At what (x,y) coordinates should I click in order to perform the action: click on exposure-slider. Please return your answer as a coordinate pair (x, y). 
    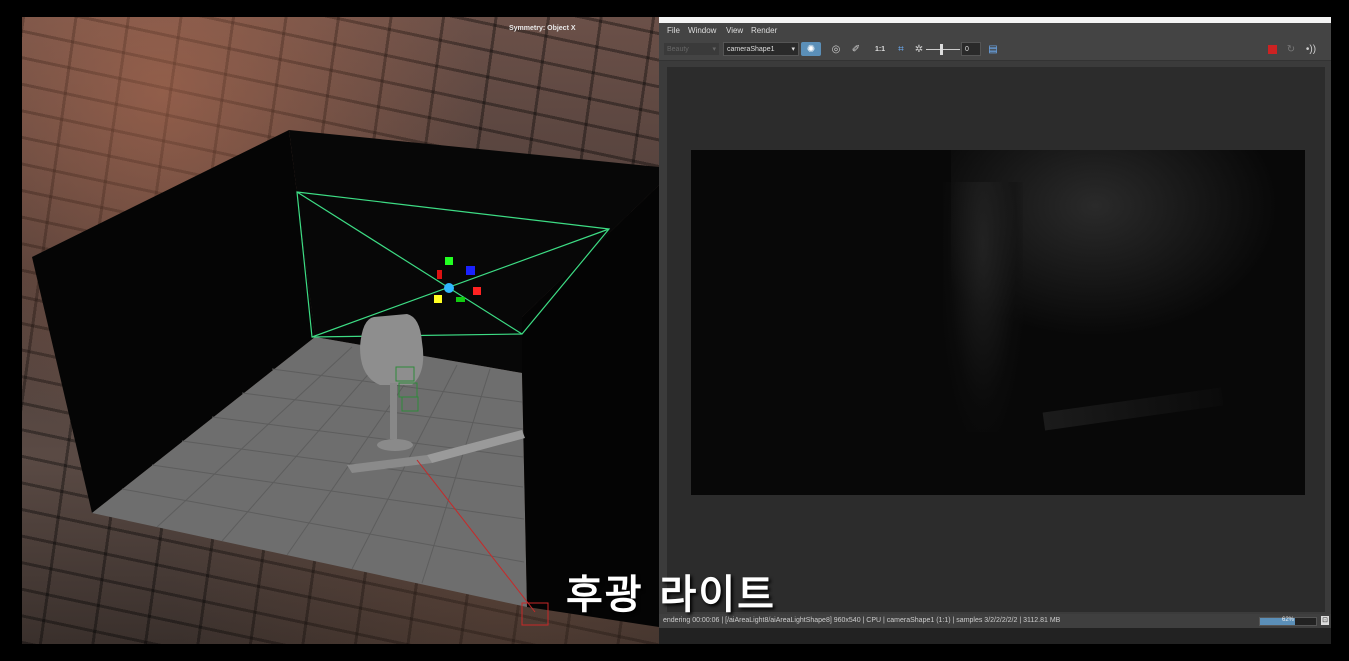
    Looking at the image, I should click on (943, 49).